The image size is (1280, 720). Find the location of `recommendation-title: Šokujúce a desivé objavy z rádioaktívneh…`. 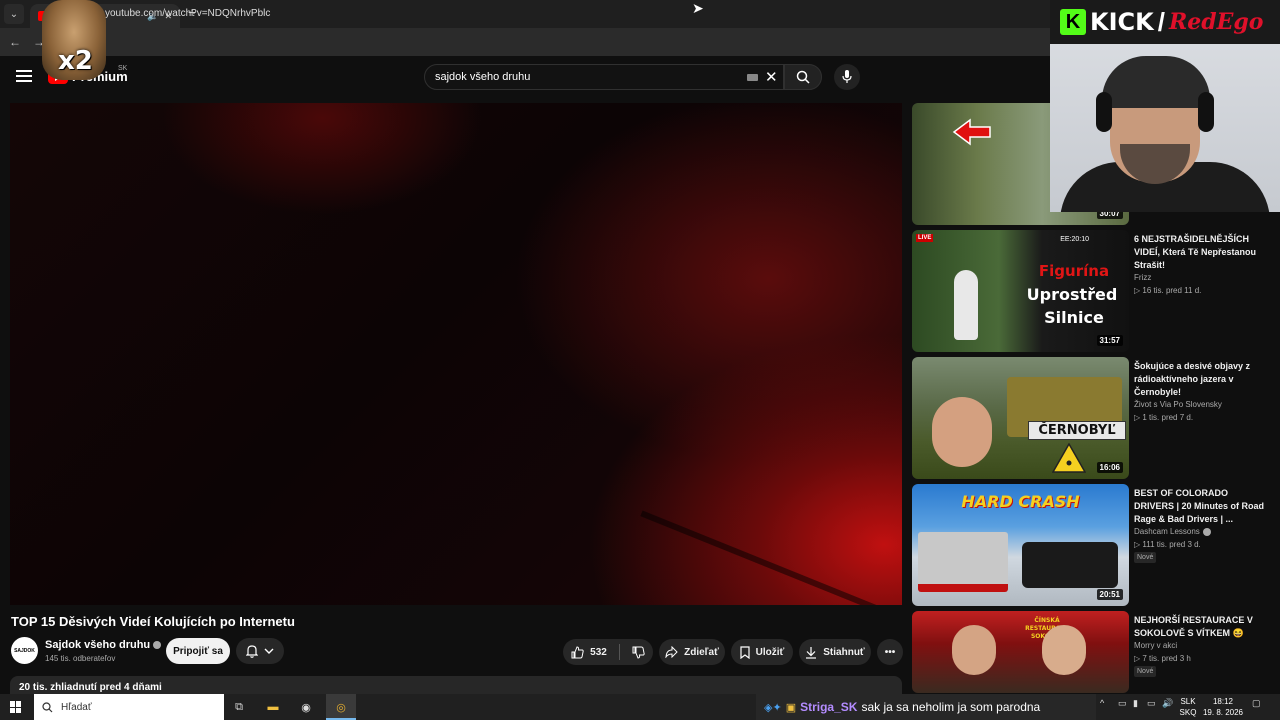

recommendation-title: Šokujúce a desivé objavy z rádioaktívneh… is located at coordinates (1200, 379).